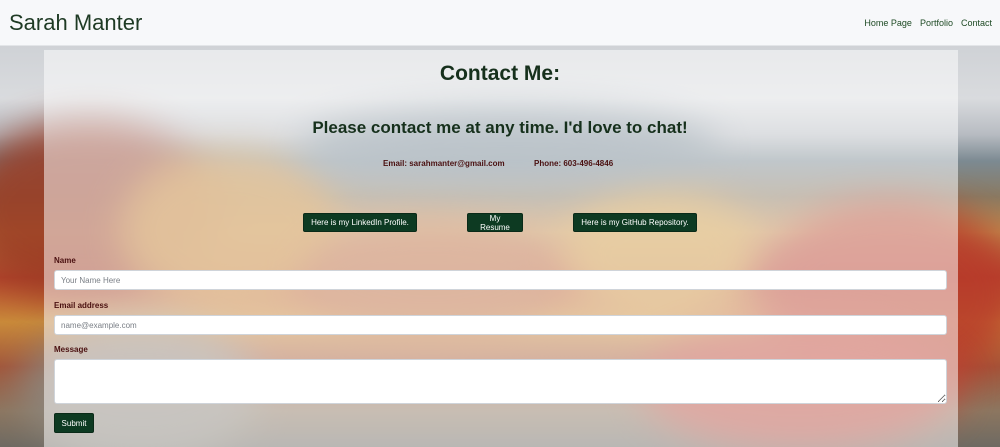  I want to click on email-input, so click(500, 325).